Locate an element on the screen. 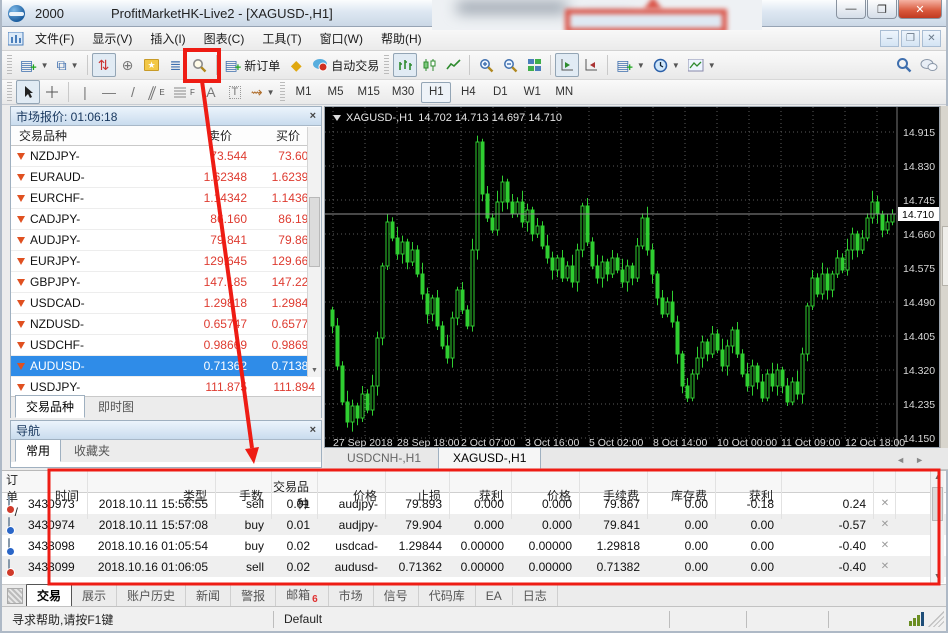 The height and width of the screenshot is (633, 948). fibonacci-button: F is located at coordinates (184, 92).